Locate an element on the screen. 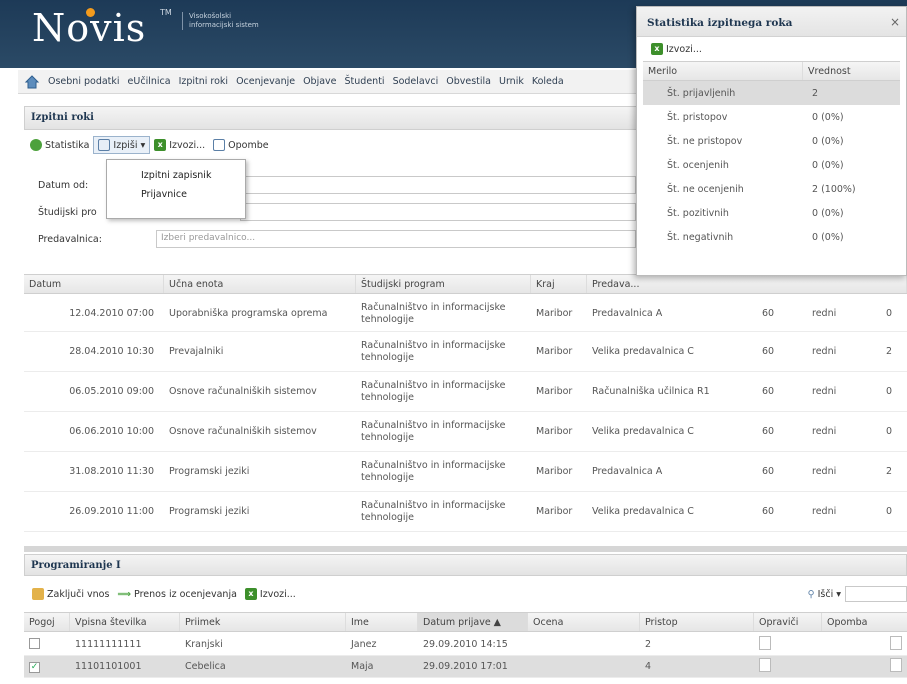  list-item: Št. negativnih 0 (0%) is located at coordinates (771, 237).